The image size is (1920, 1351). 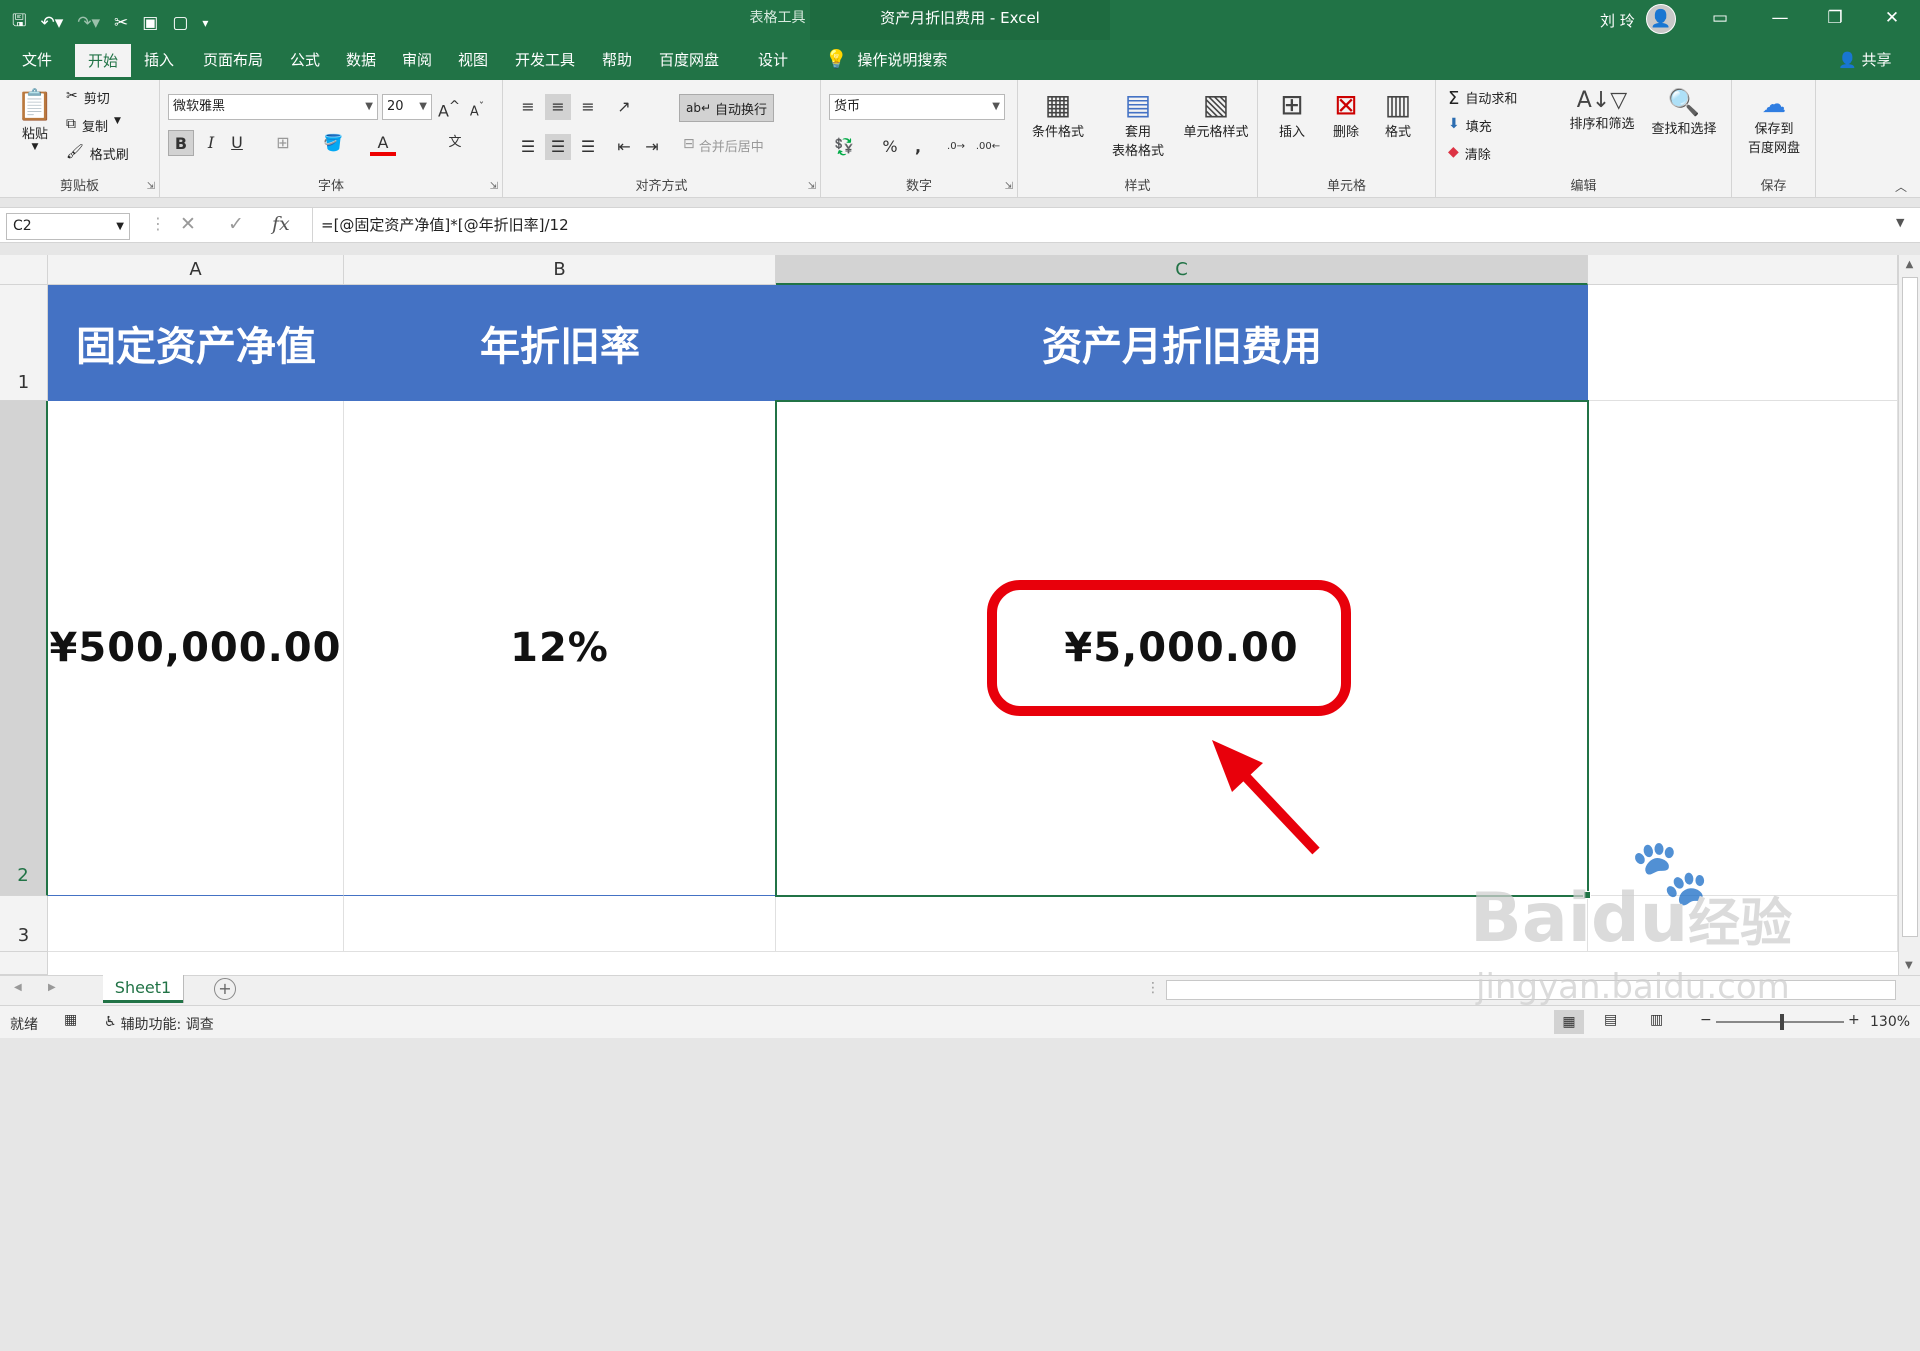 What do you see at coordinates (1780, 18) in the screenshot?
I see `minimize-icon: —` at bounding box center [1780, 18].